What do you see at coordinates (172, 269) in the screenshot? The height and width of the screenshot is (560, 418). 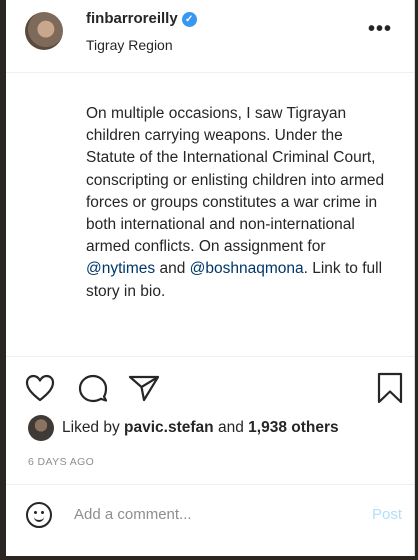 I see `caption-text-2: and` at bounding box center [172, 269].